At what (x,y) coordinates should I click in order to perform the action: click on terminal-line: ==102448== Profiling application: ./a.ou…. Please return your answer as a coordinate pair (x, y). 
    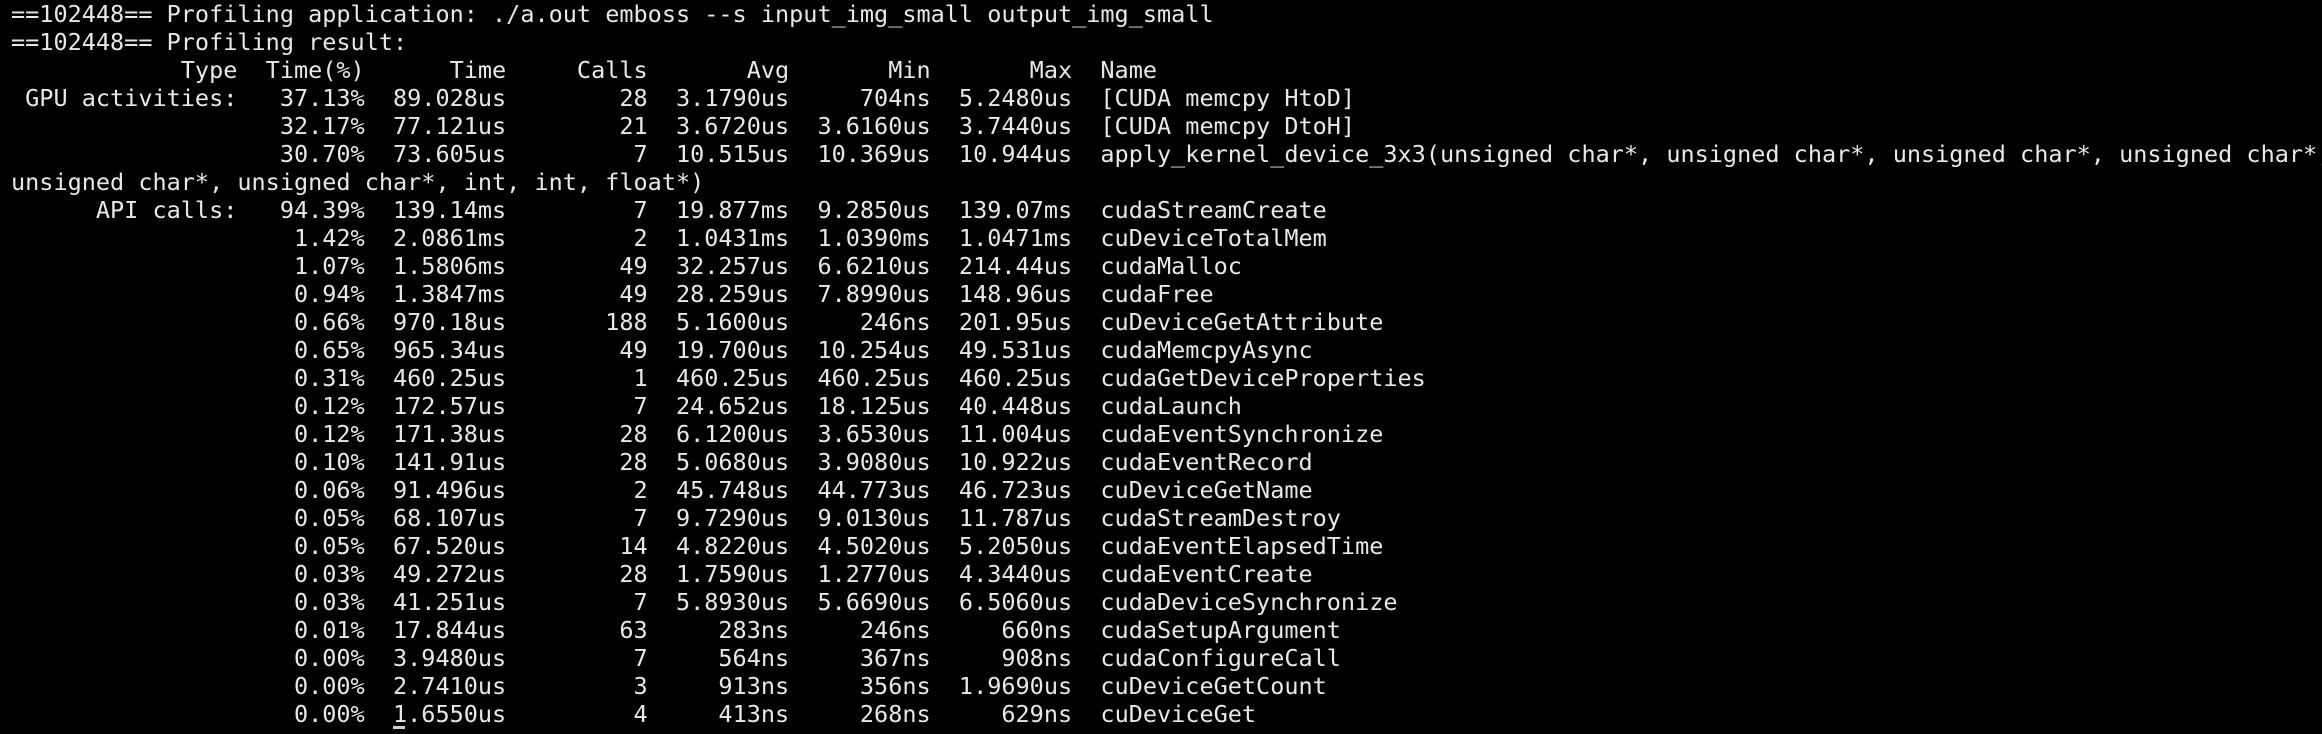
    Looking at the image, I should click on (612, 14).